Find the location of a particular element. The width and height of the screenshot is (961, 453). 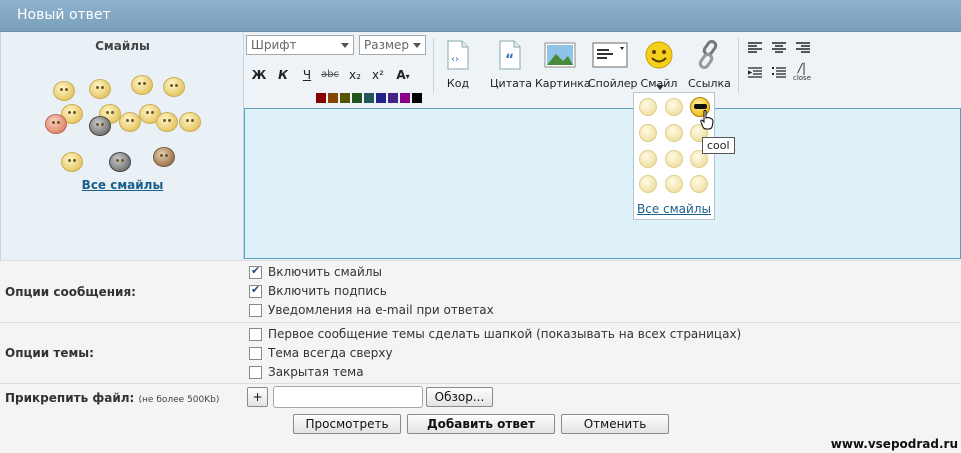

smiley-tooltip: cool is located at coordinates (718, 145).